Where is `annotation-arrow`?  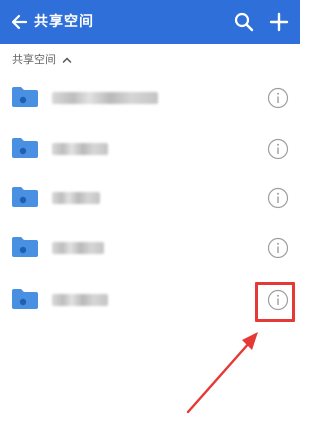
annotation-arrow is located at coordinates (222, 373).